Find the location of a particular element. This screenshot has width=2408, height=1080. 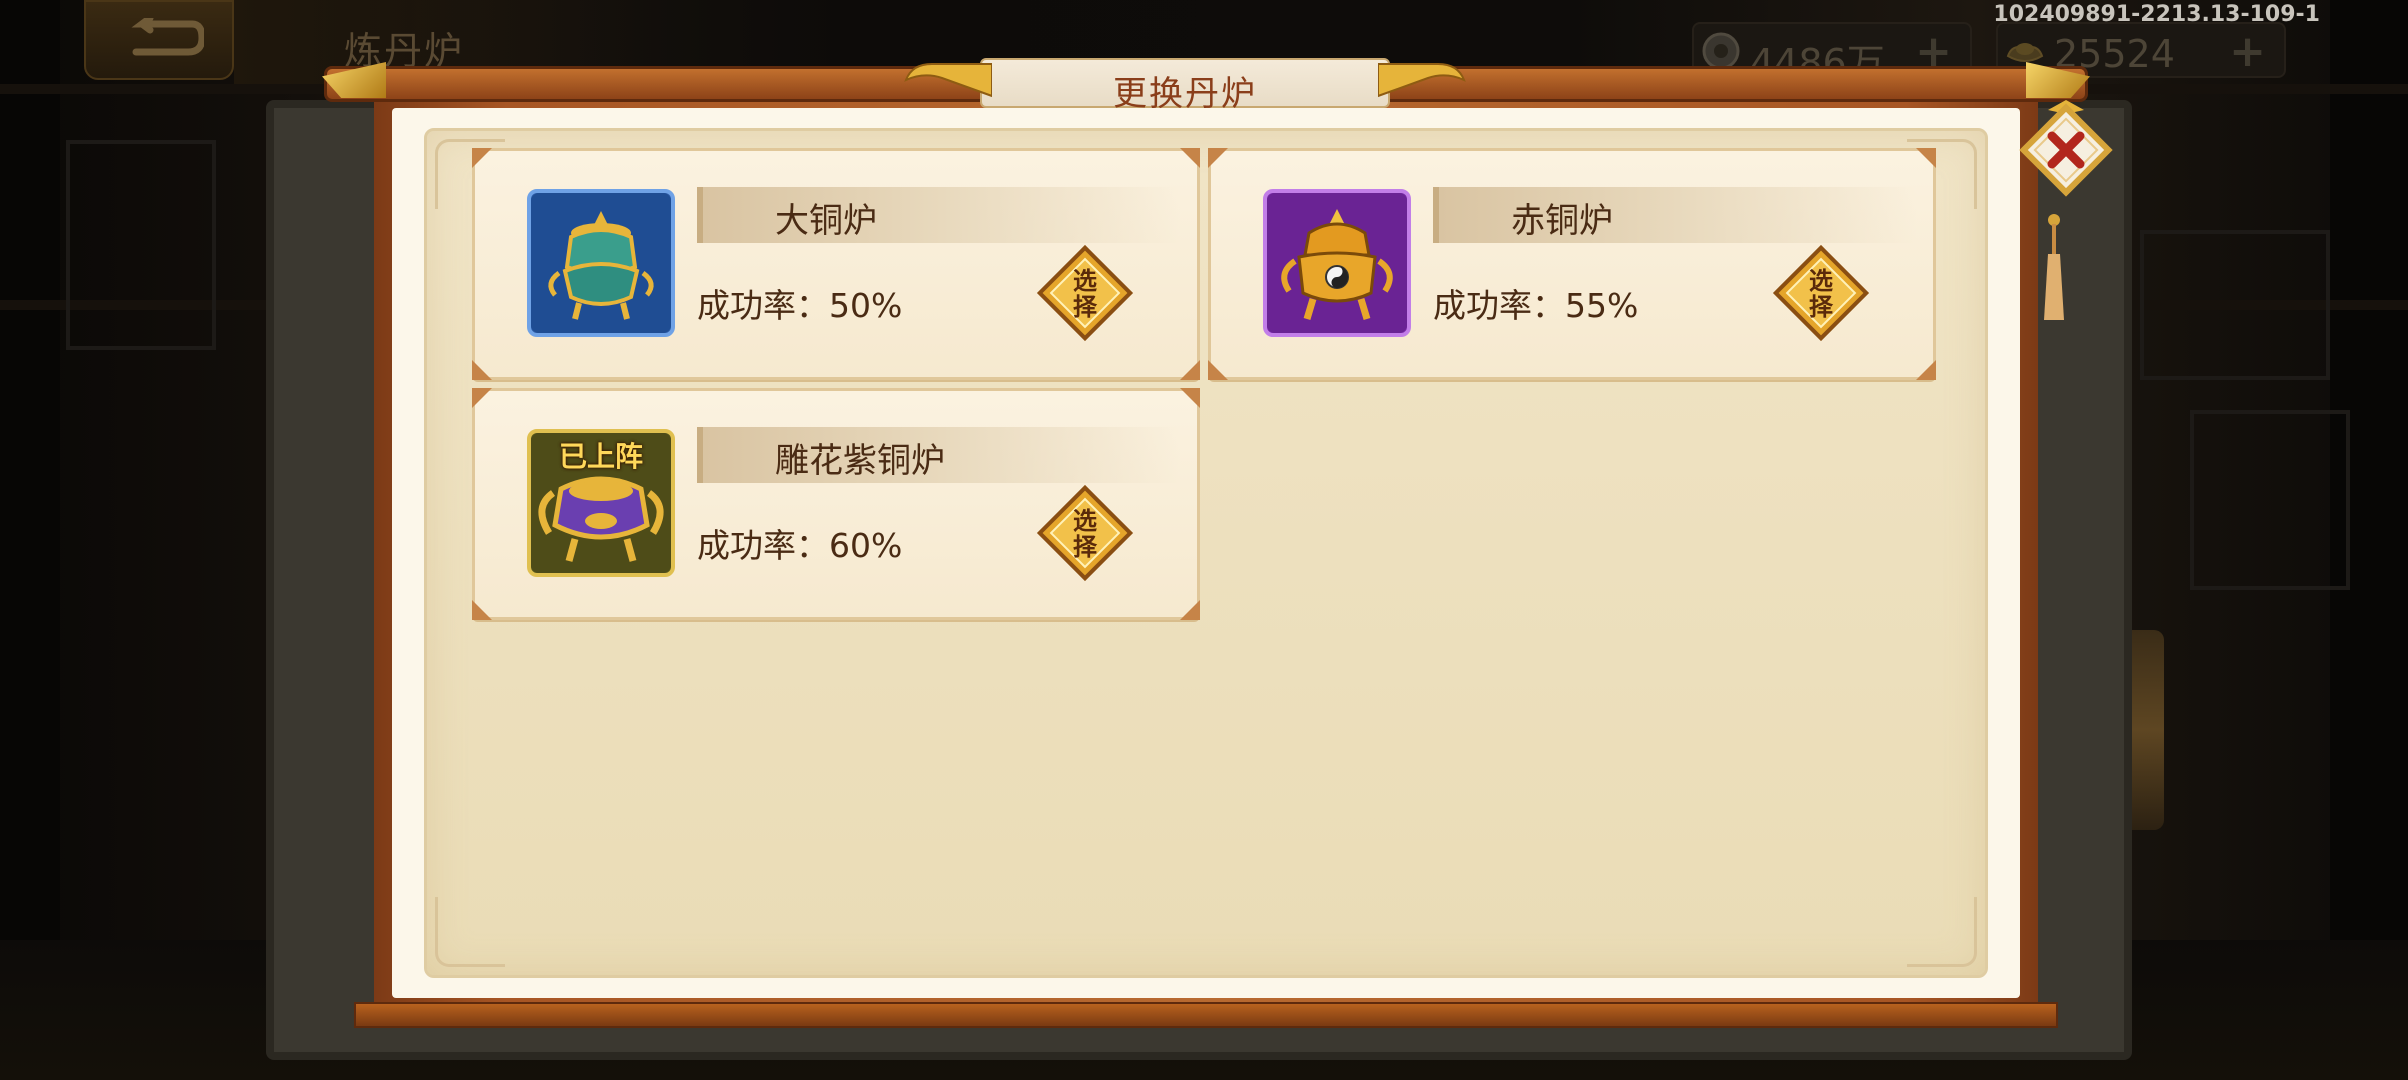

dialog-title: 更换丹炉 is located at coordinates (1185, 94).